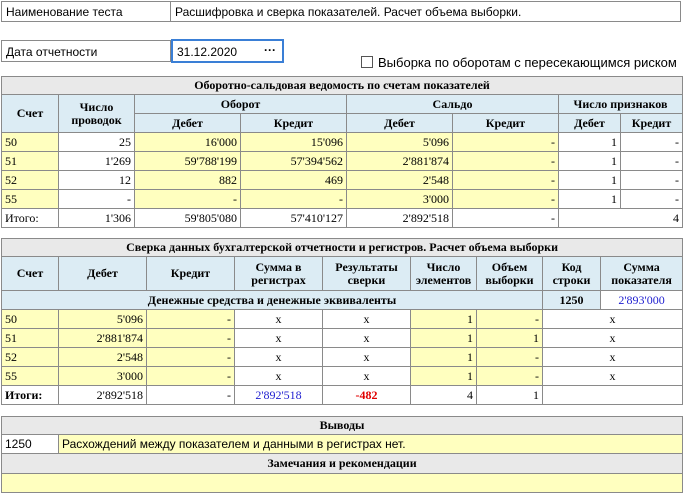 The width and height of the screenshot is (683, 495). What do you see at coordinates (293, 199) in the screenshot?
I see `cell-turnover-credit: -` at bounding box center [293, 199].